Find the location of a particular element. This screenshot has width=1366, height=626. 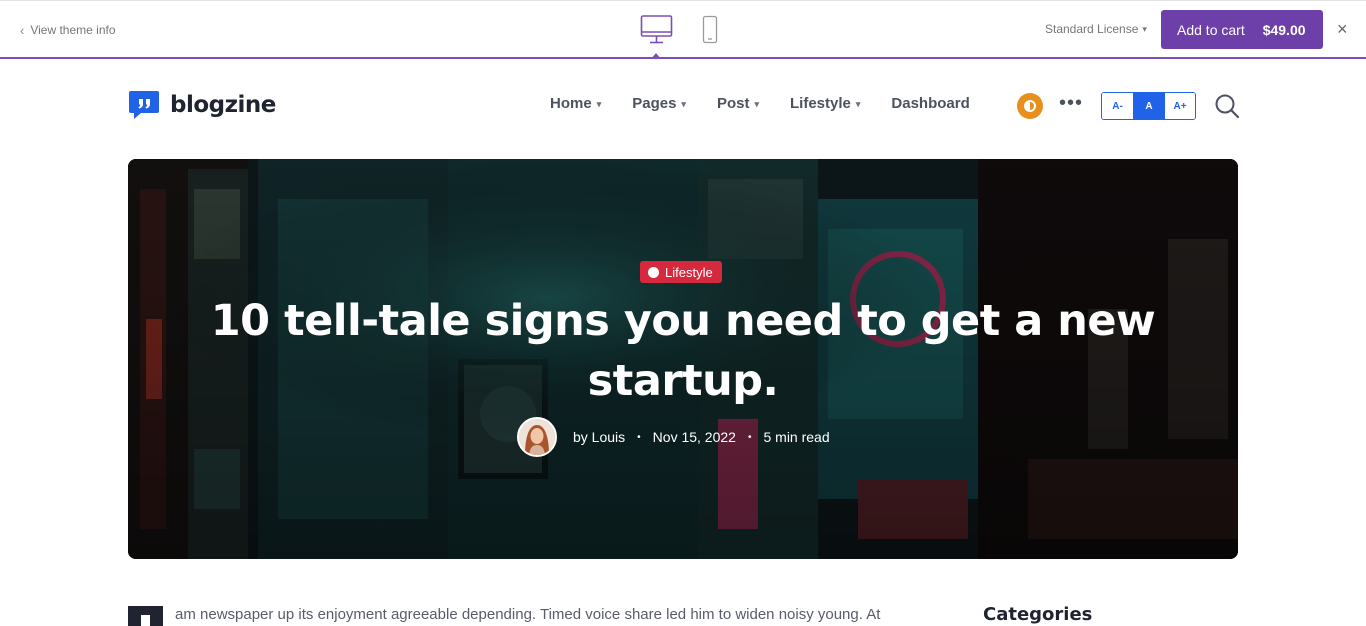

nav-item-lifestyle: Lifestyle ▾ is located at coordinates (825, 103).